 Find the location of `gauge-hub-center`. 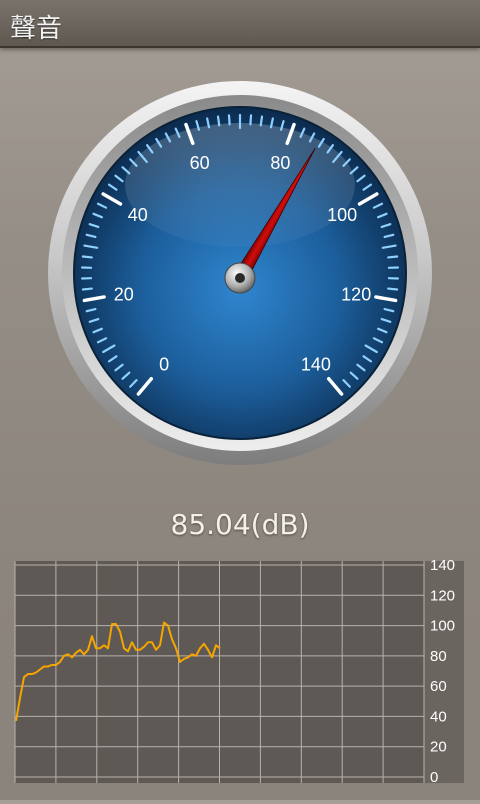

gauge-hub-center is located at coordinates (240, 278).